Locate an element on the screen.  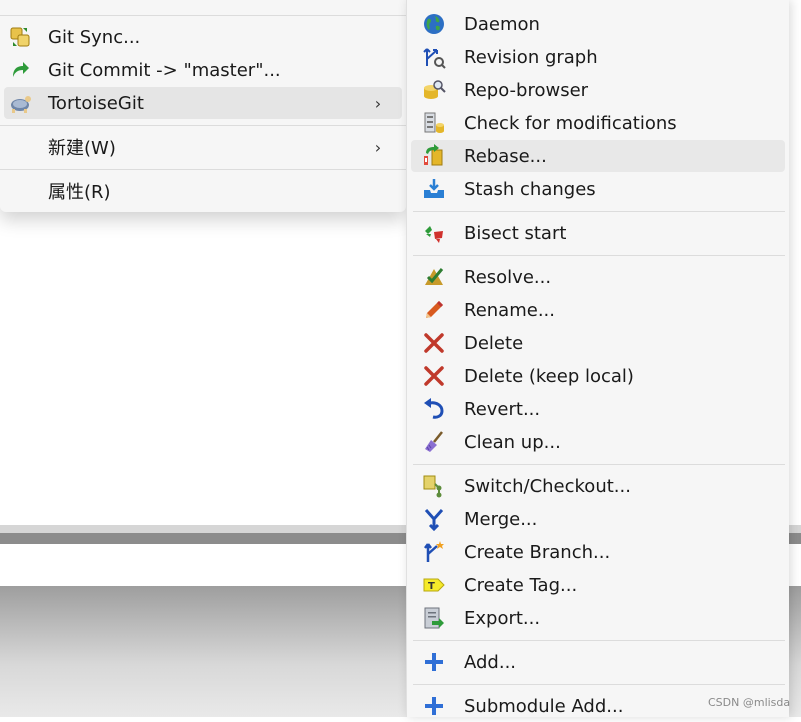
bisect-icon is located at coordinates (434, 233).